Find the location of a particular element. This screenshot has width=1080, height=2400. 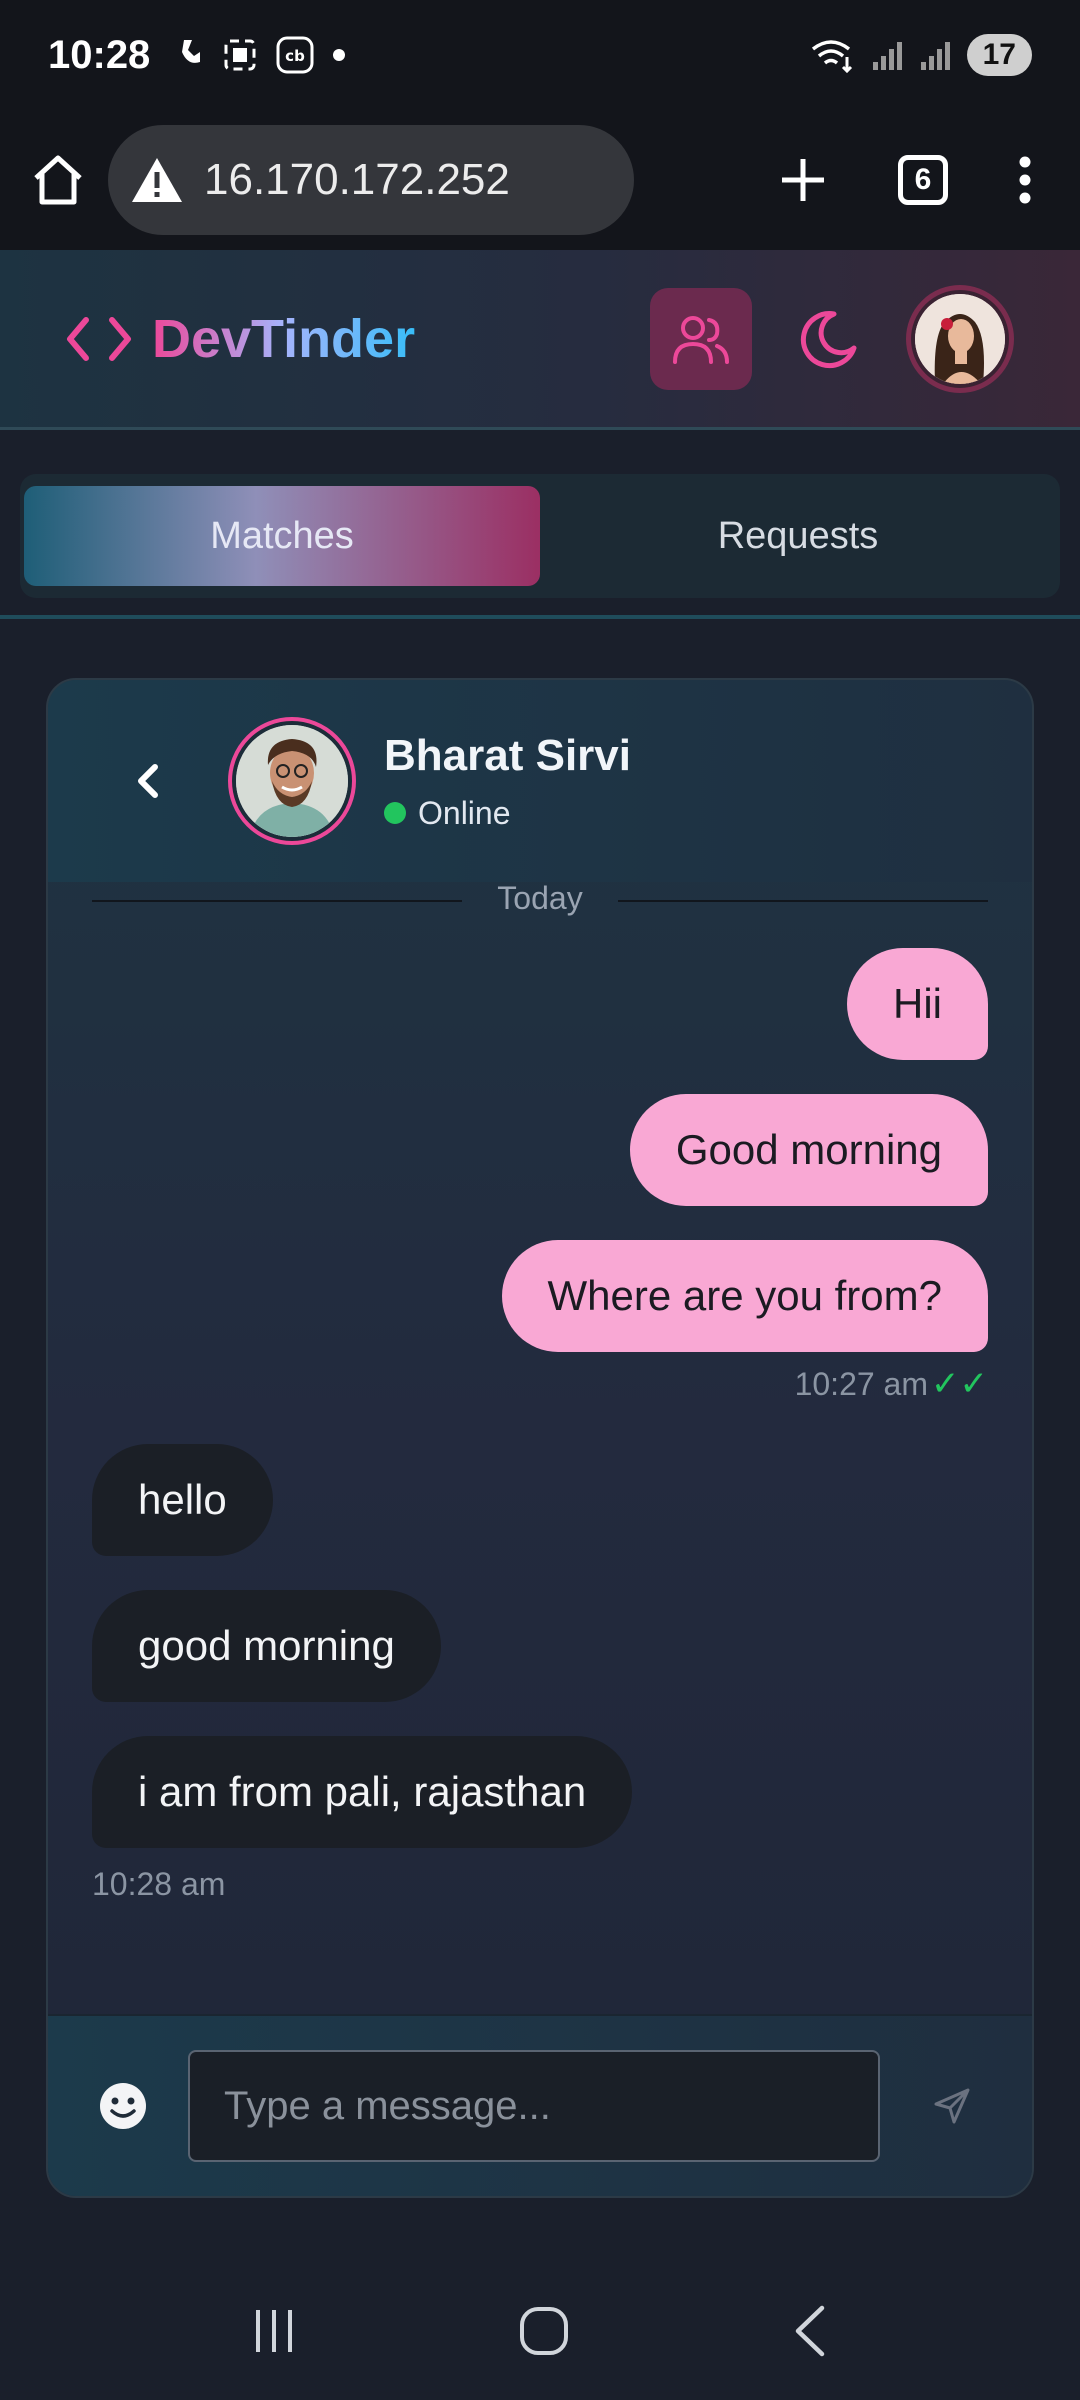

home-nav-icon is located at coordinates (544, 2331).